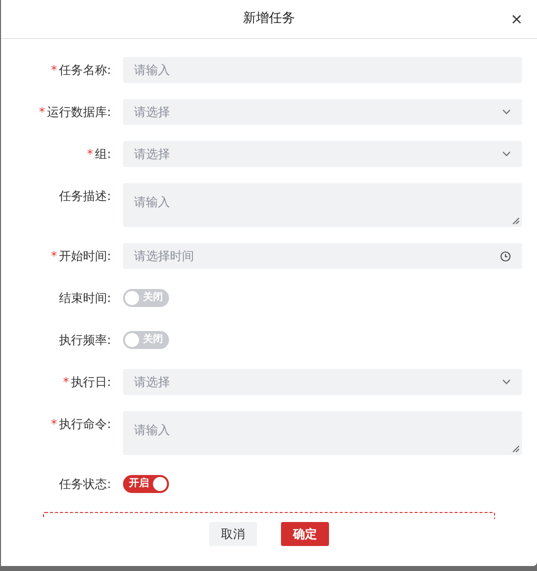 This screenshot has width=537, height=571. I want to click on field-label: 任务描述:, so click(84, 196).